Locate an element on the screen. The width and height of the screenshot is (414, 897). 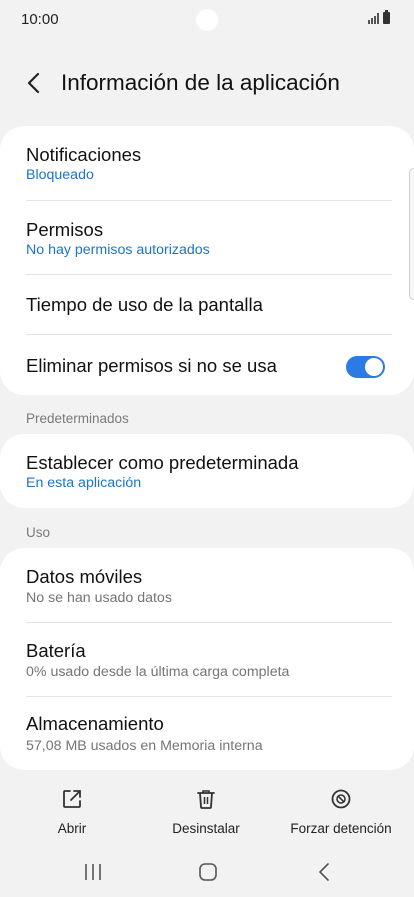
storage-title: Almacenamiento is located at coordinates (95, 723).